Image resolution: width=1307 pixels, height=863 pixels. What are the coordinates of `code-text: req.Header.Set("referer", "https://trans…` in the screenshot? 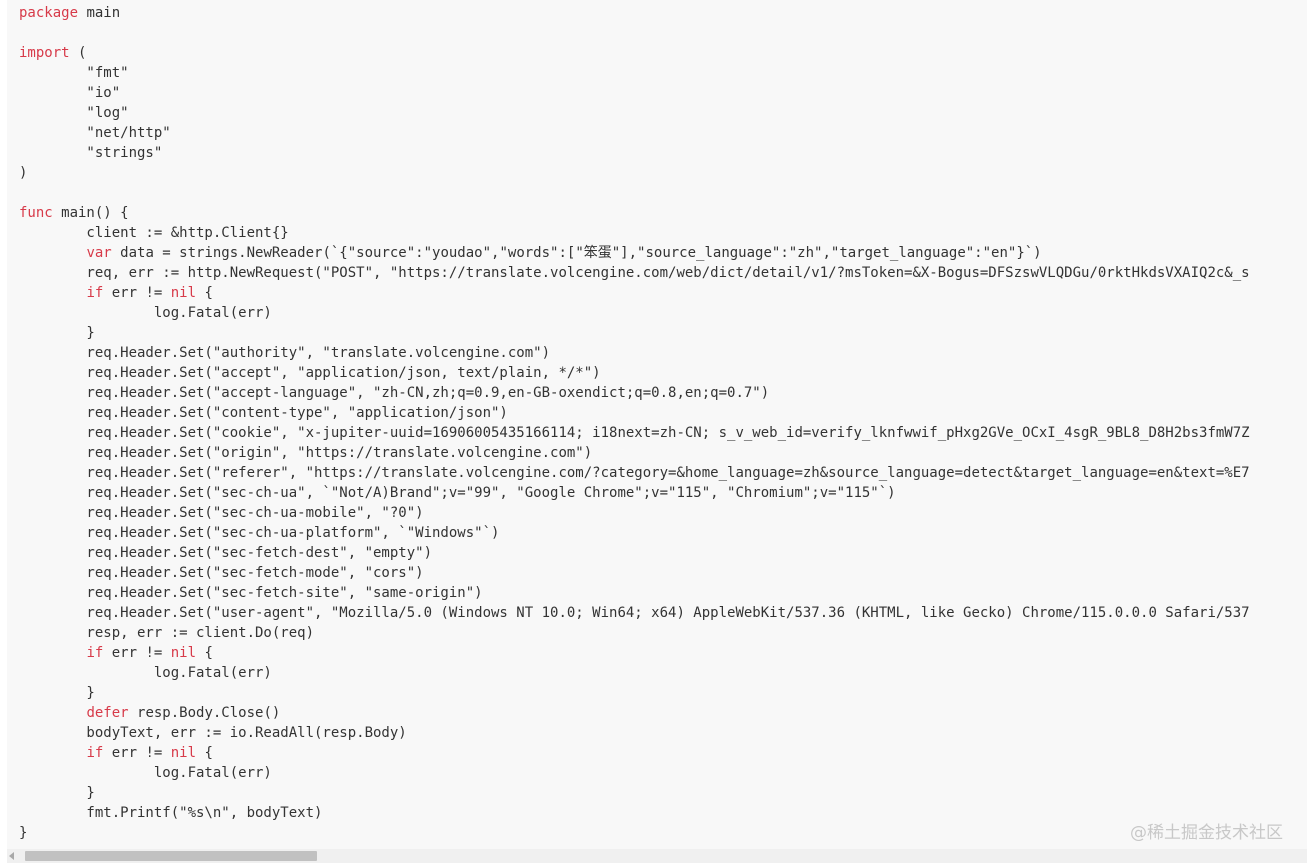 It's located at (634, 473).